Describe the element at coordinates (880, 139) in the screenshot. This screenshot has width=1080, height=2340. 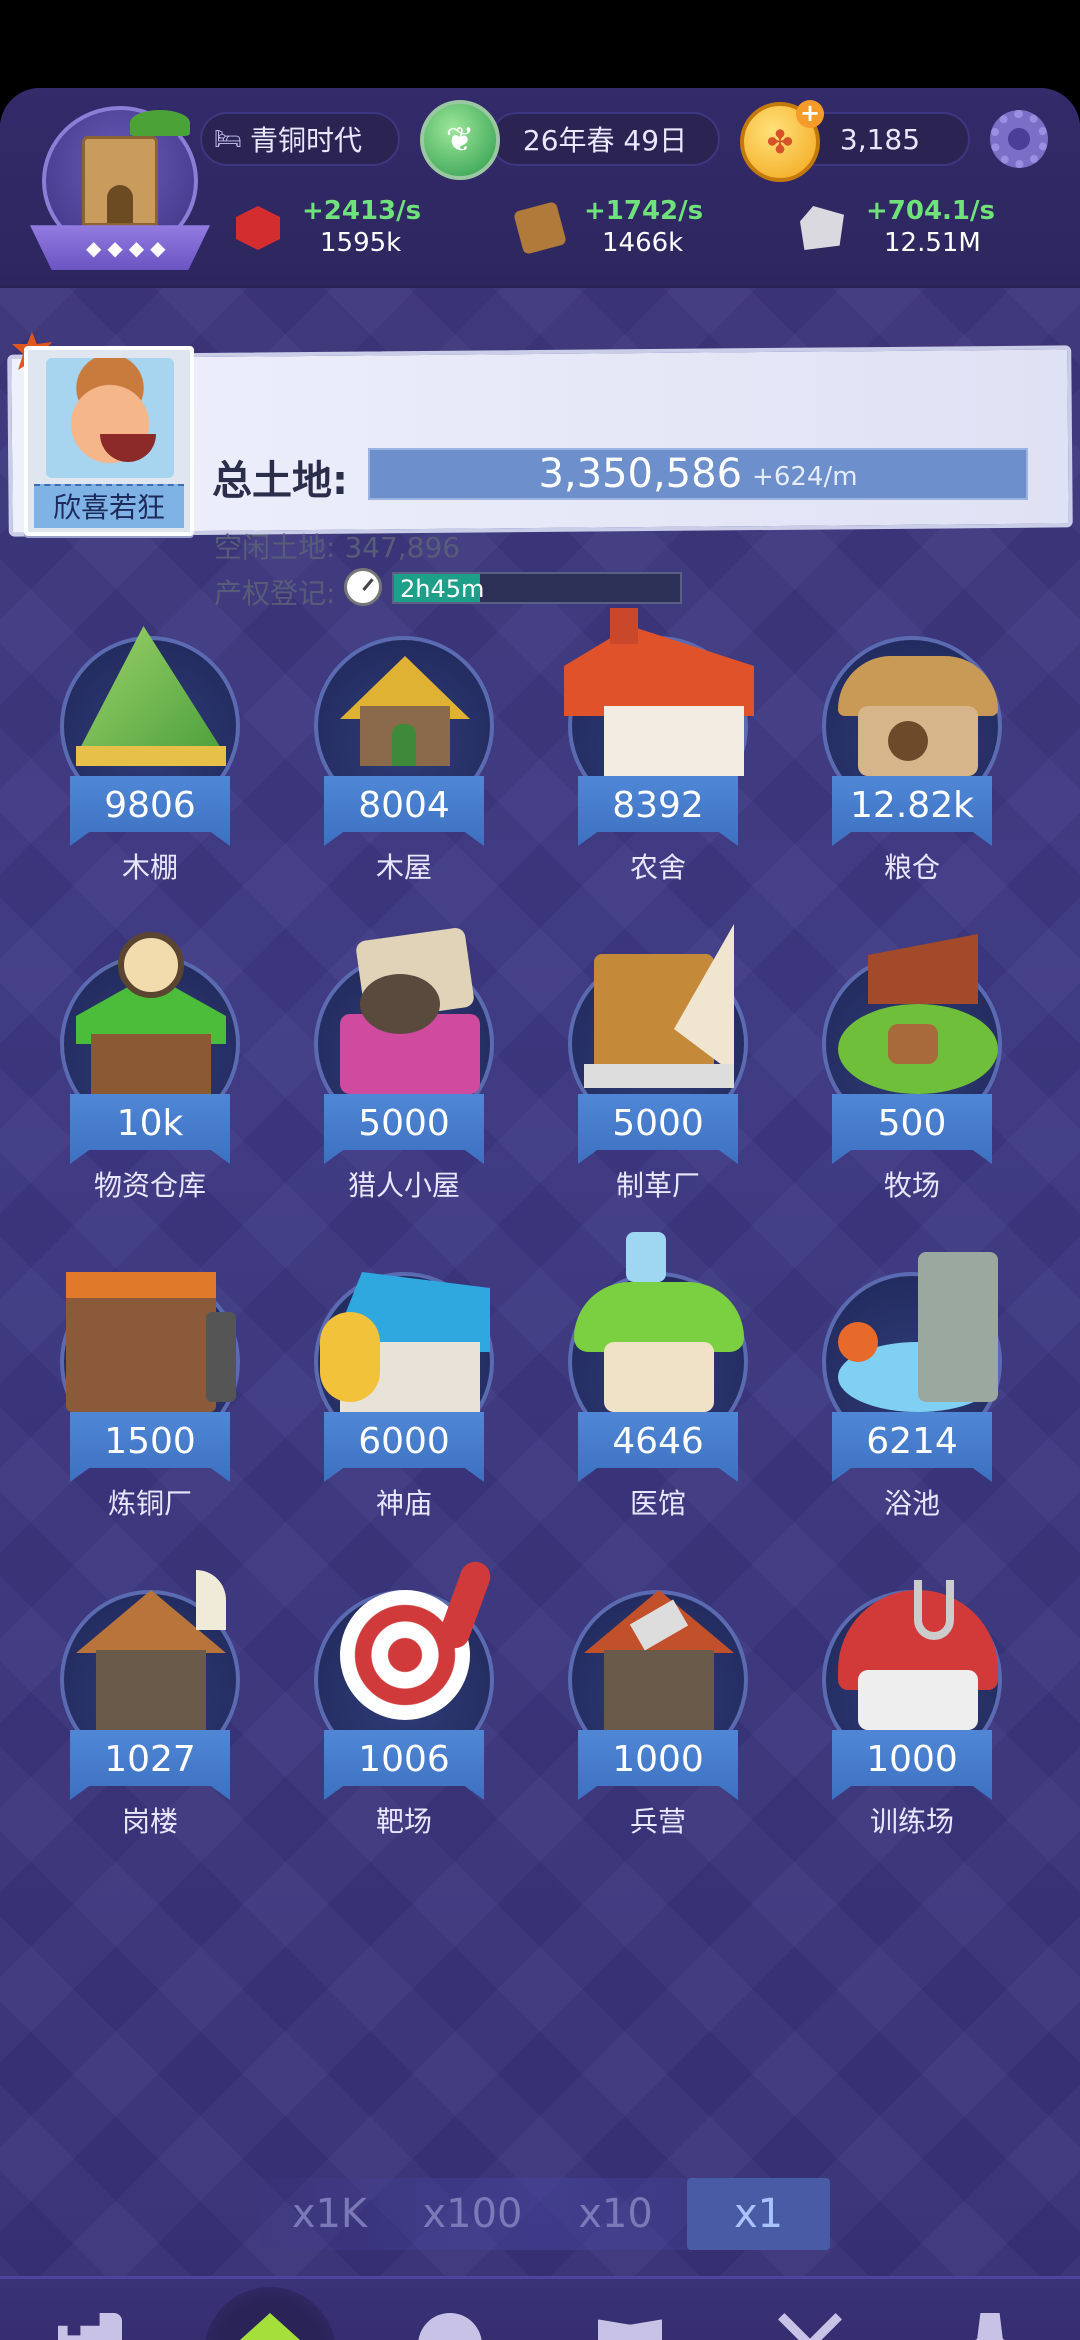
I see `gold-amount: 3,185` at that location.